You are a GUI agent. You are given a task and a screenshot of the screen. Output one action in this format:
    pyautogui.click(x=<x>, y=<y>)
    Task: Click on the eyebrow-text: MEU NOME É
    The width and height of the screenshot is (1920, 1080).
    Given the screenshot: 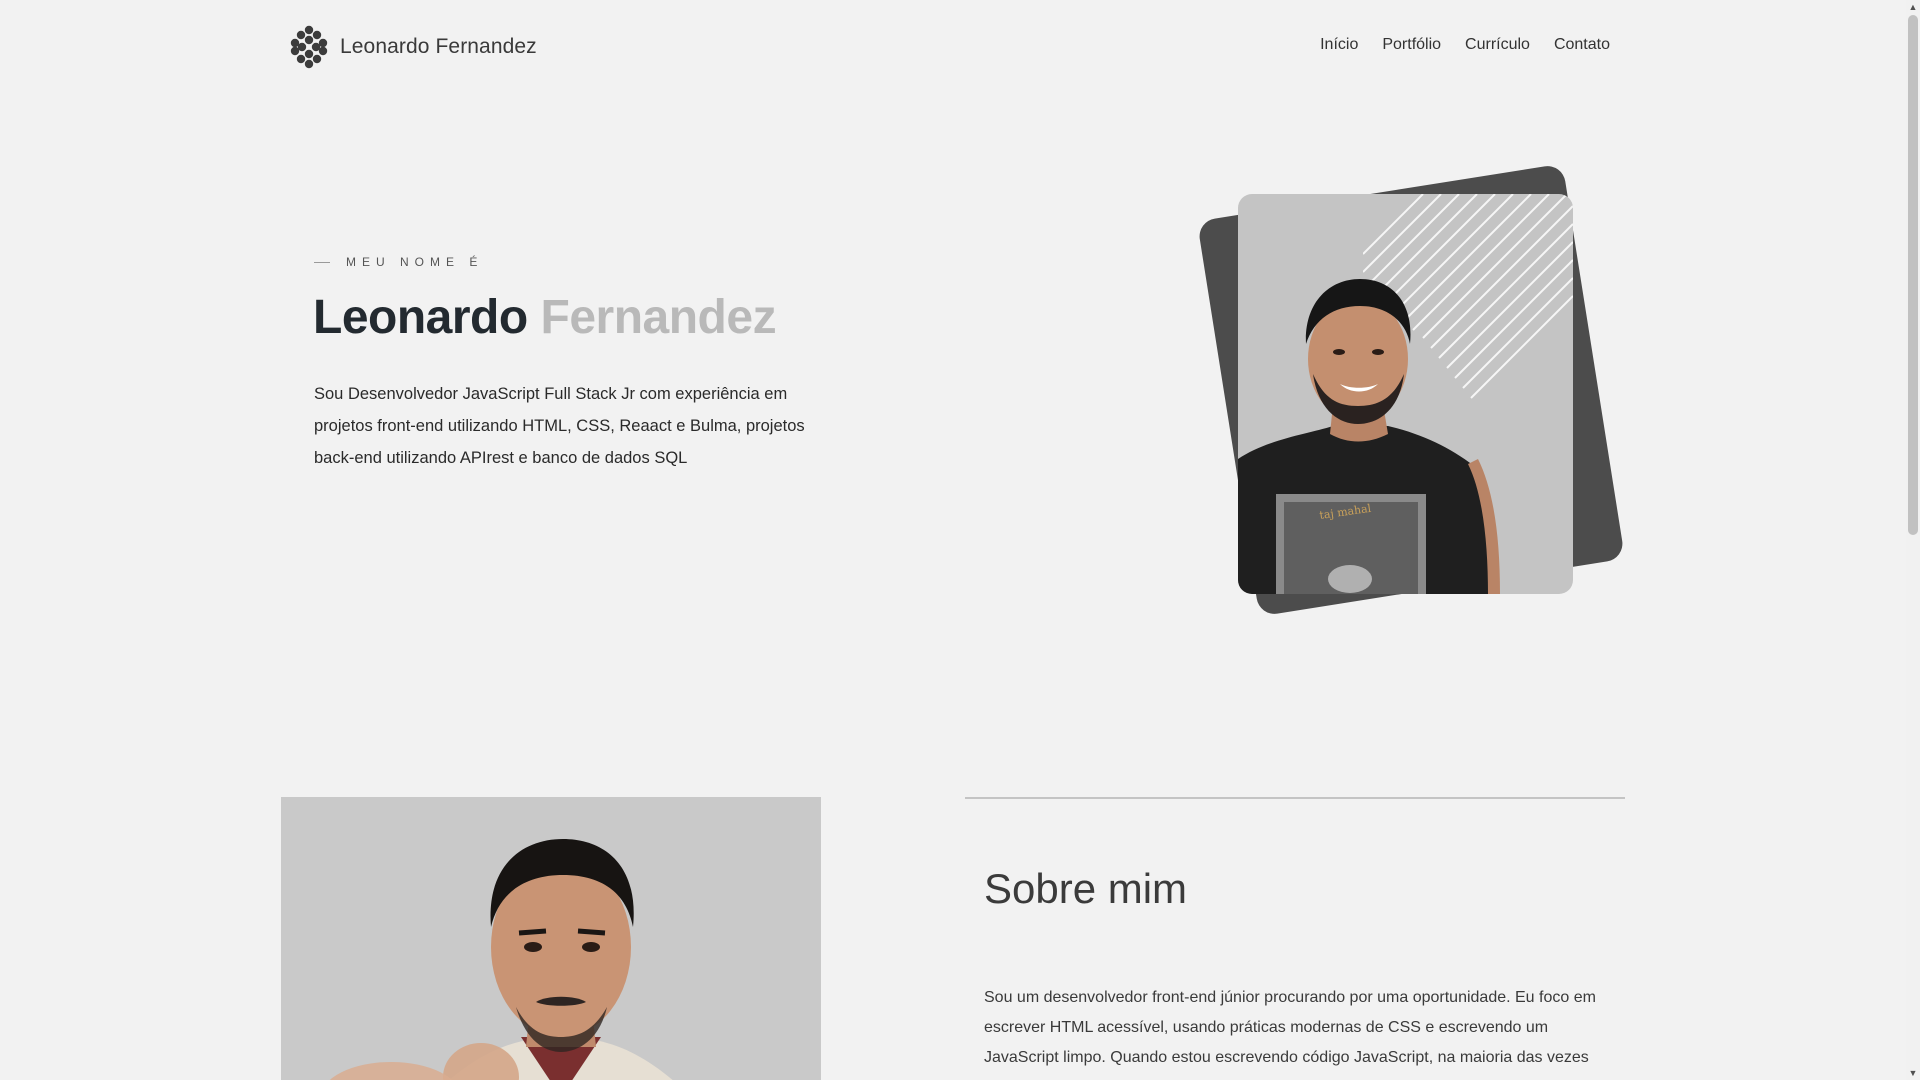 What is the action you would take?
    pyautogui.click(x=415, y=262)
    